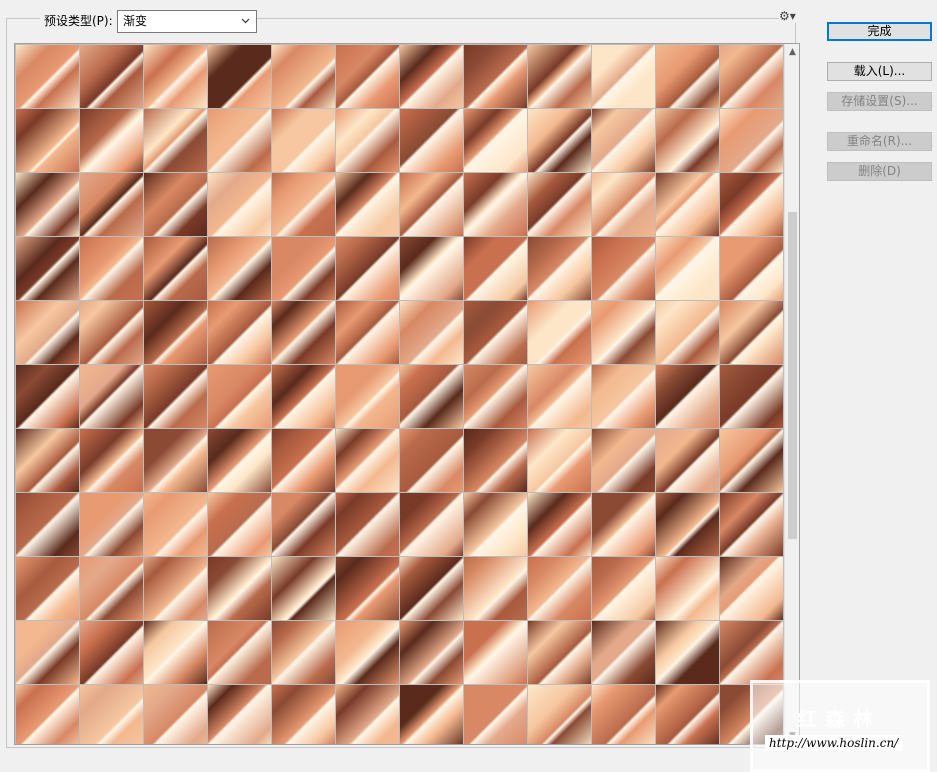 Image resolution: width=937 pixels, height=772 pixels. I want to click on done-button: 完成, so click(879, 31).